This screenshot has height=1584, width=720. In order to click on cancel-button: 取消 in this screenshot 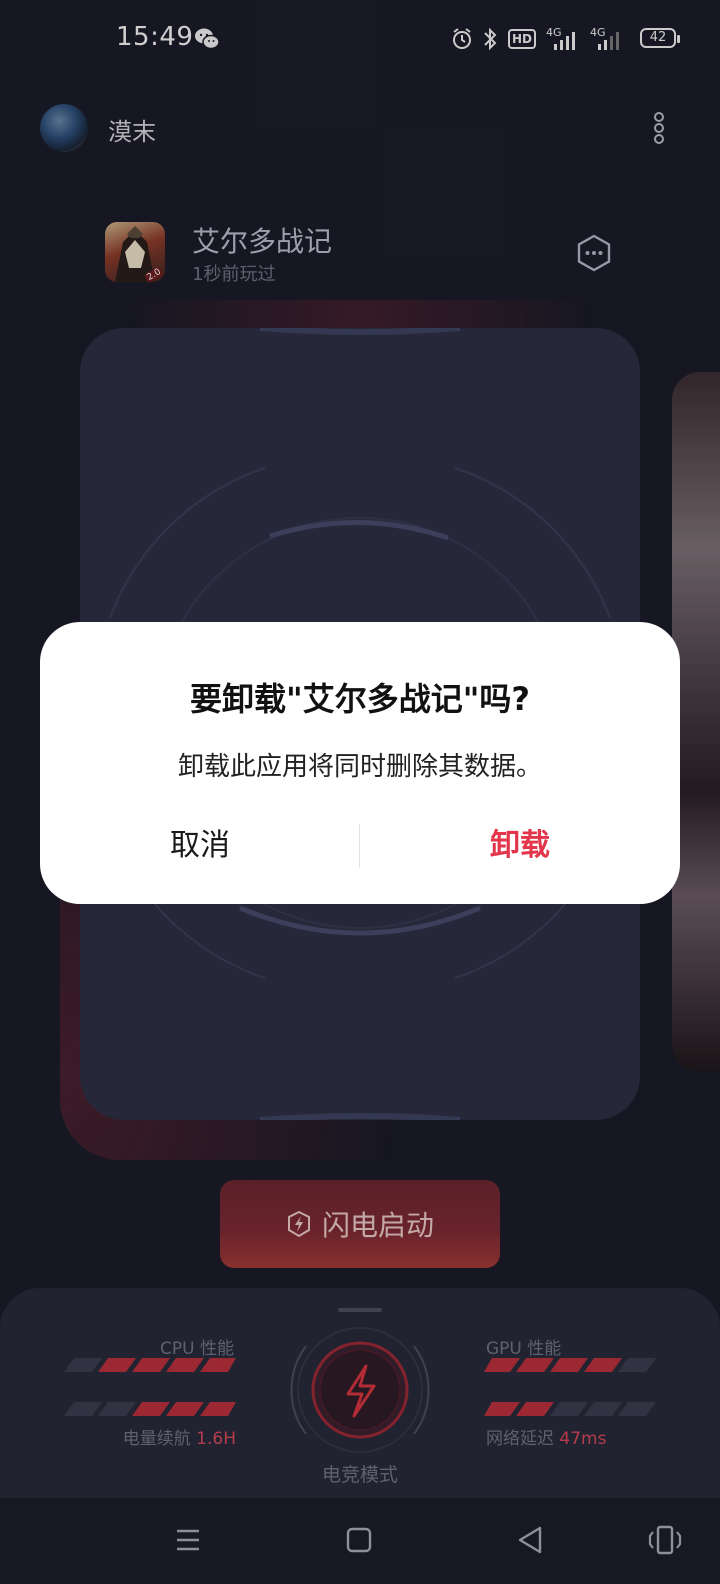, I will do `click(200, 846)`.